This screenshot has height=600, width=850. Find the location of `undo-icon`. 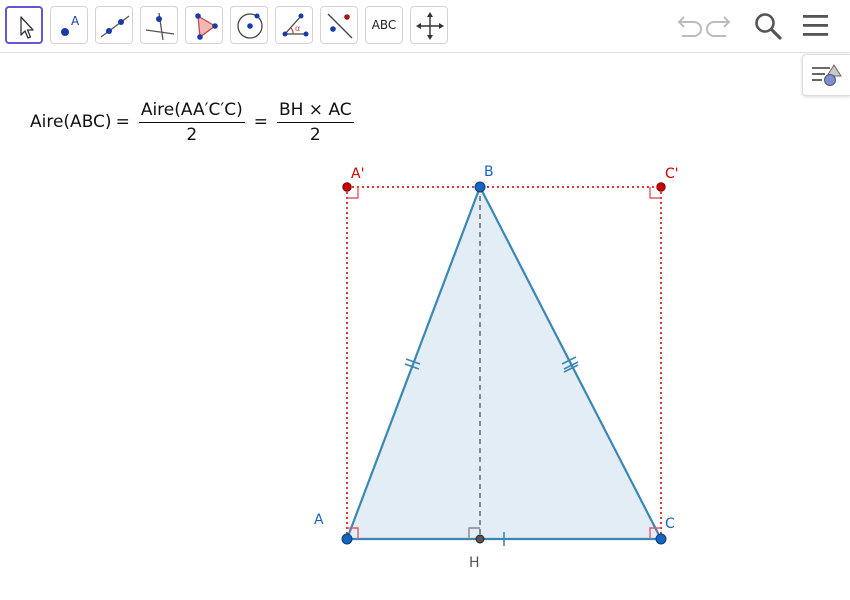

undo-icon is located at coordinates (686, 26).